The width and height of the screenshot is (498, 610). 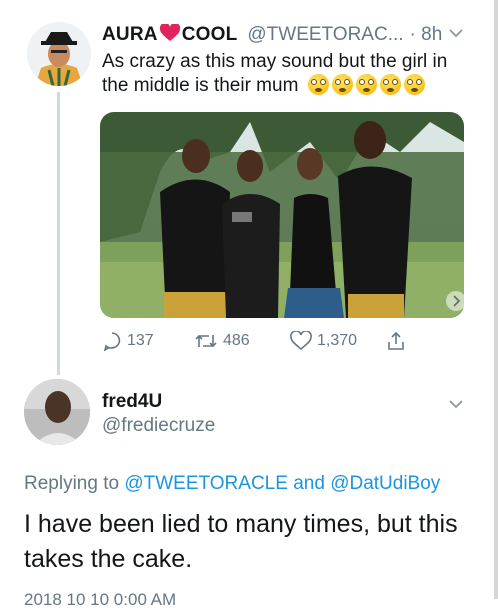 What do you see at coordinates (130, 34) in the screenshot?
I see `author-name-prefix: AURA` at bounding box center [130, 34].